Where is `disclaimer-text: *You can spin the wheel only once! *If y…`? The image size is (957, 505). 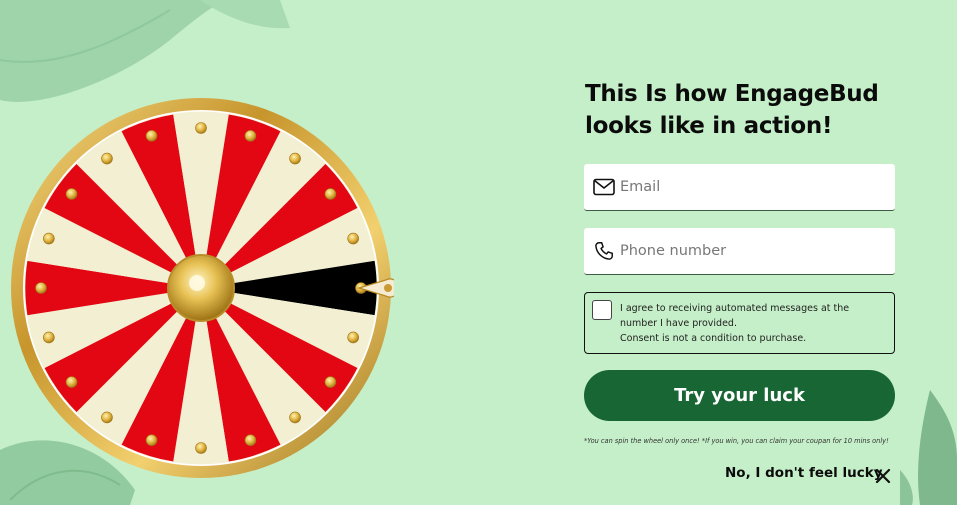
disclaimer-text: *You can spin the wheel only once! *If y… is located at coordinates (736, 441).